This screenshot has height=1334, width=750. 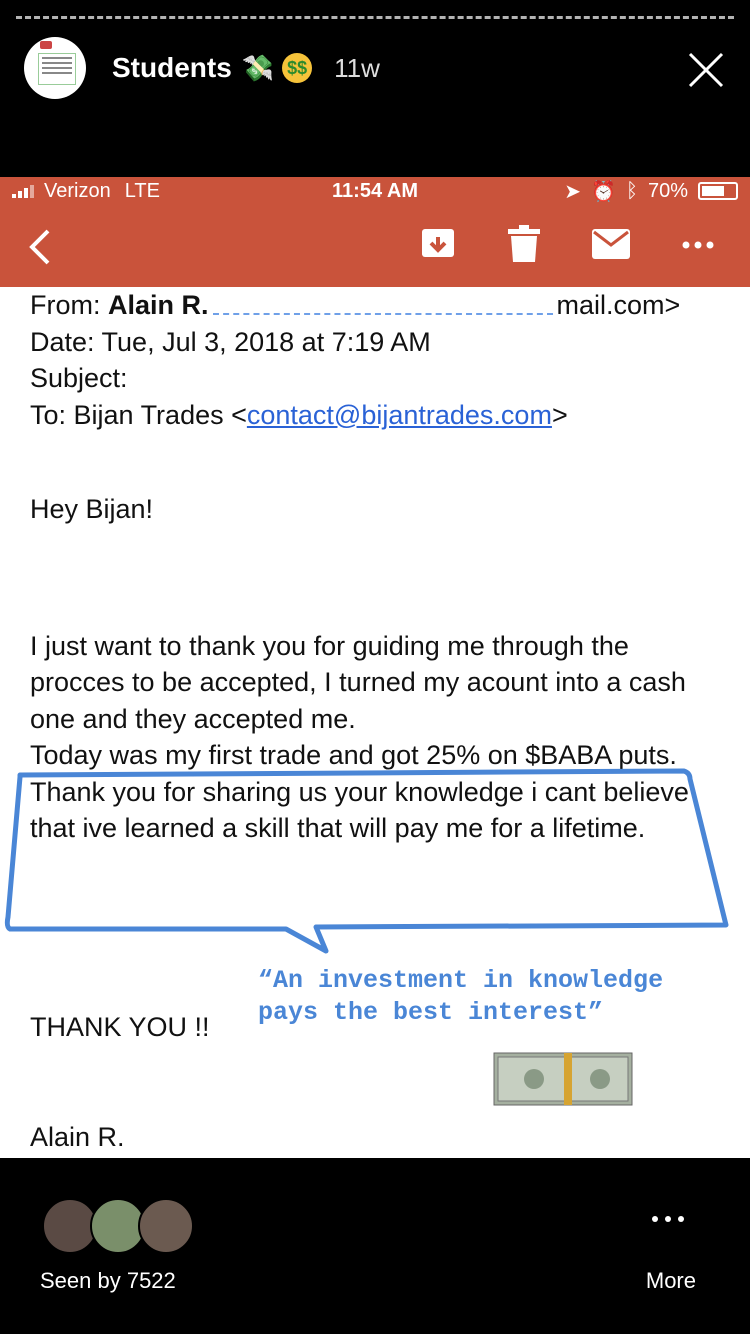 What do you see at coordinates (258, 67) in the screenshot?
I see `money-wings-emoji-icon: 💸` at bounding box center [258, 67].